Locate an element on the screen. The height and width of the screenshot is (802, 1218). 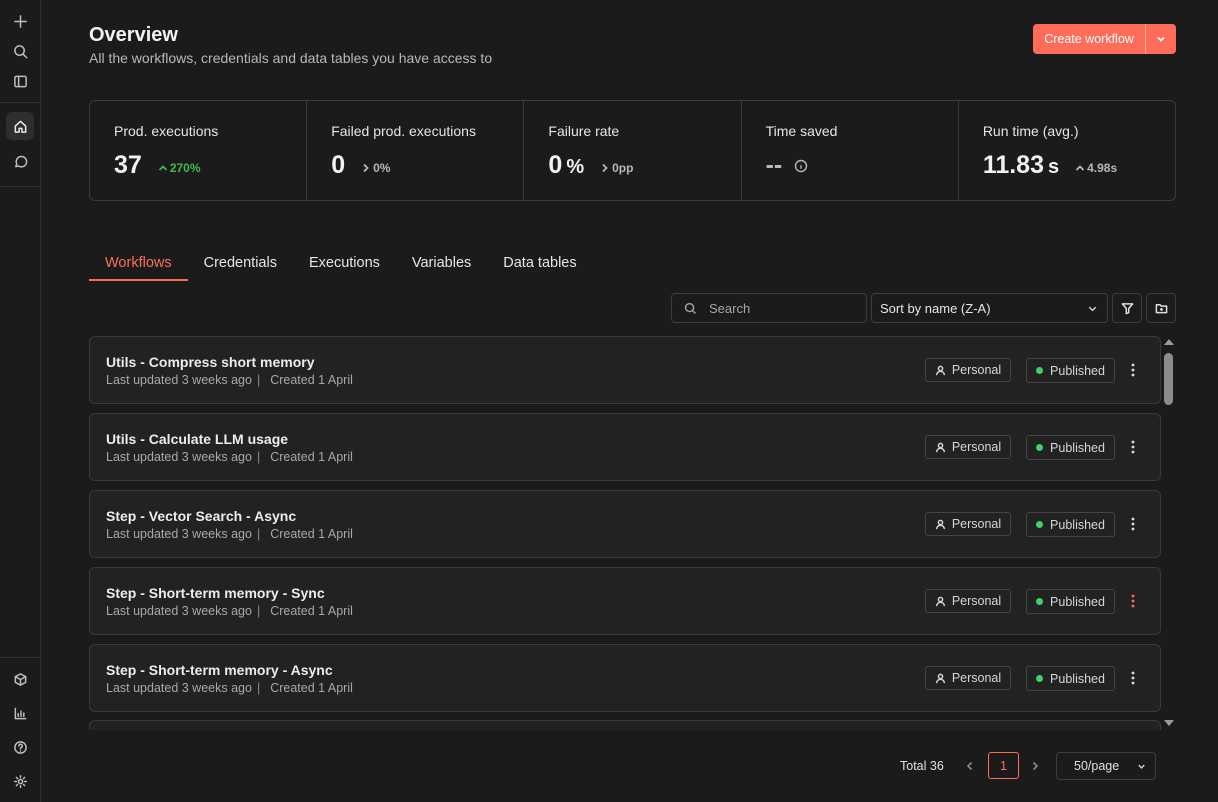
page-number-current: 1 is located at coordinates (1003, 765).